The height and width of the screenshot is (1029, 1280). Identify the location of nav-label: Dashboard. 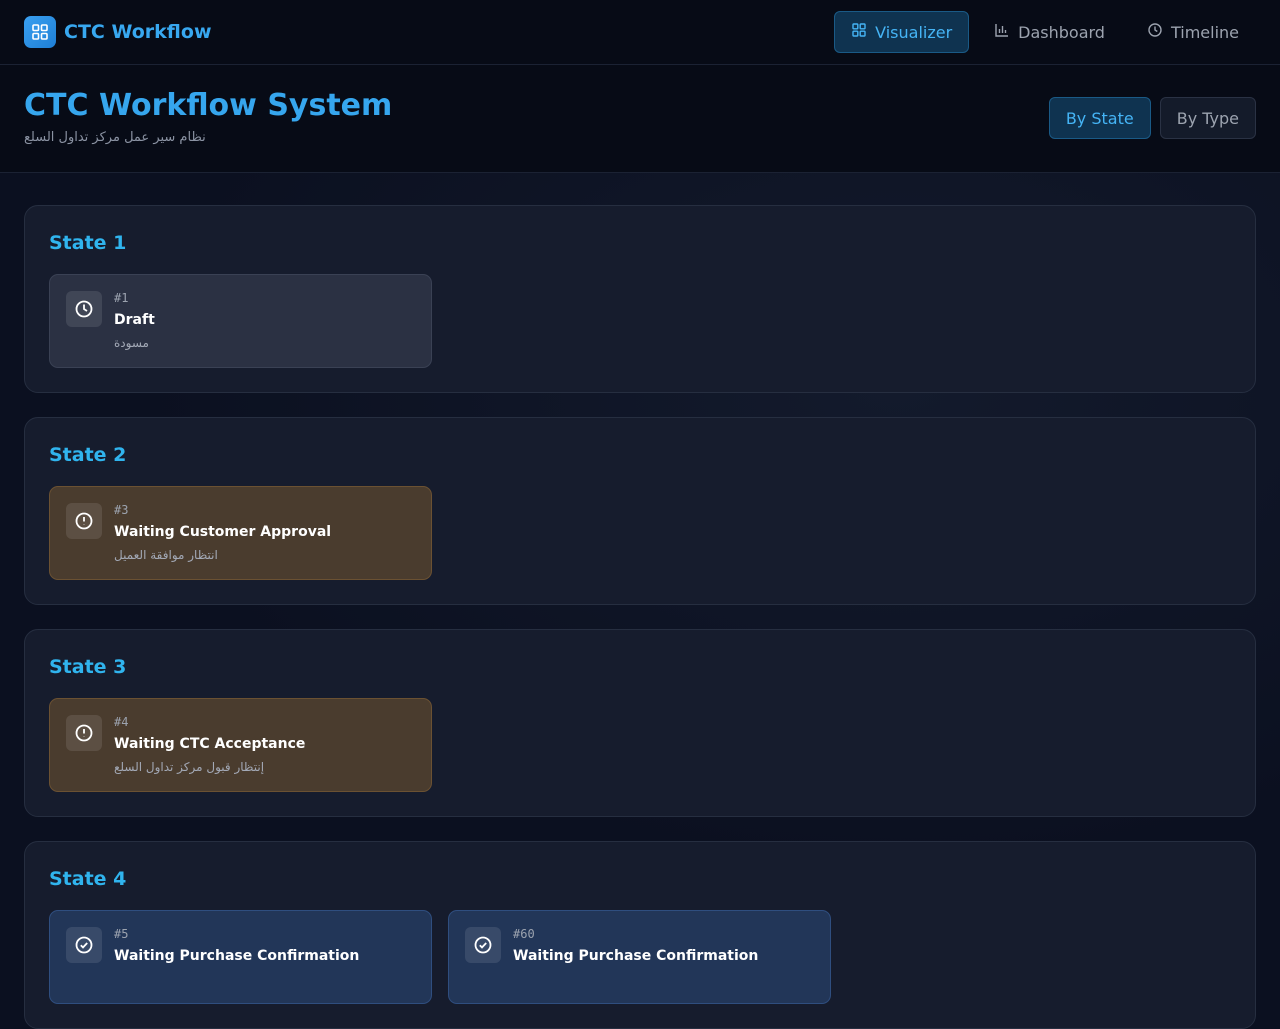
(1061, 32).